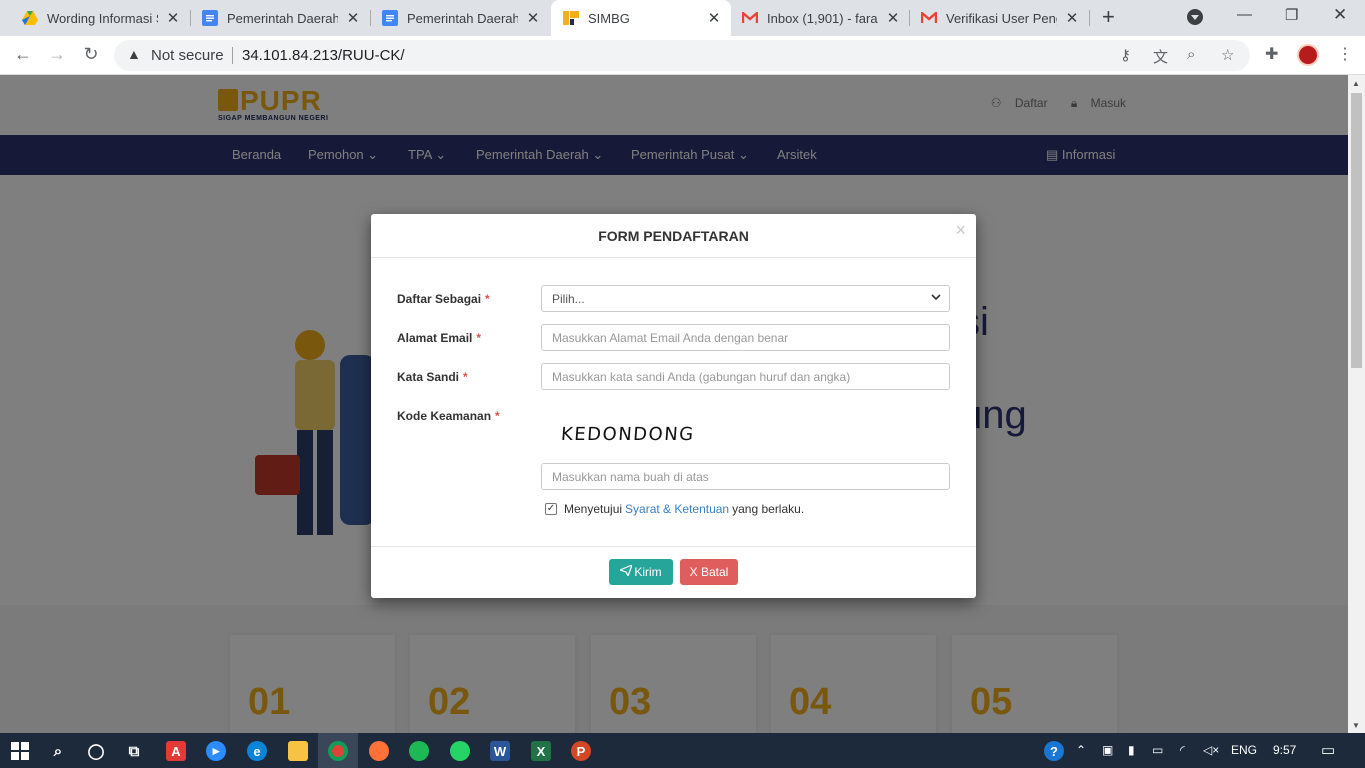  What do you see at coordinates (439, 338) in the screenshot?
I see `email-label: Alamat Email *` at bounding box center [439, 338].